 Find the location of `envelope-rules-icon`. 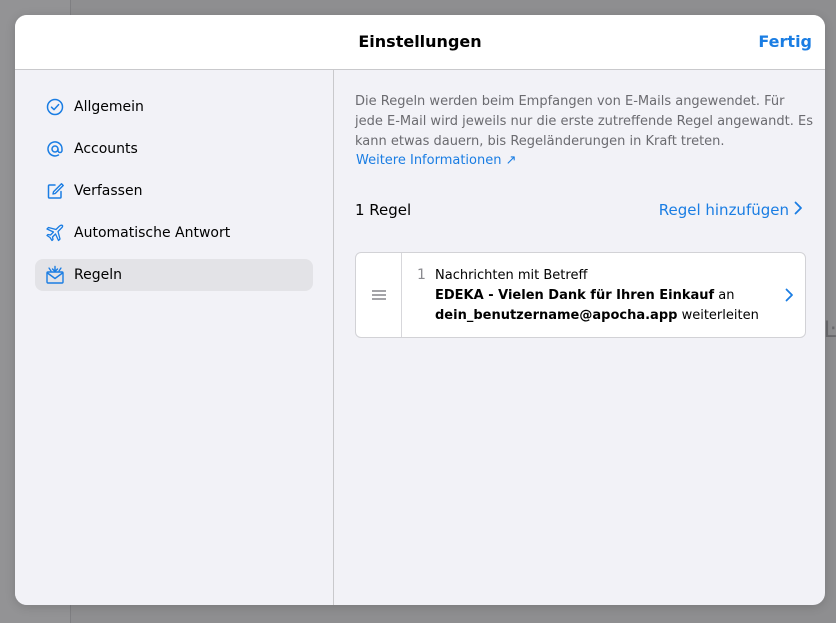

envelope-rules-icon is located at coordinates (55, 275).